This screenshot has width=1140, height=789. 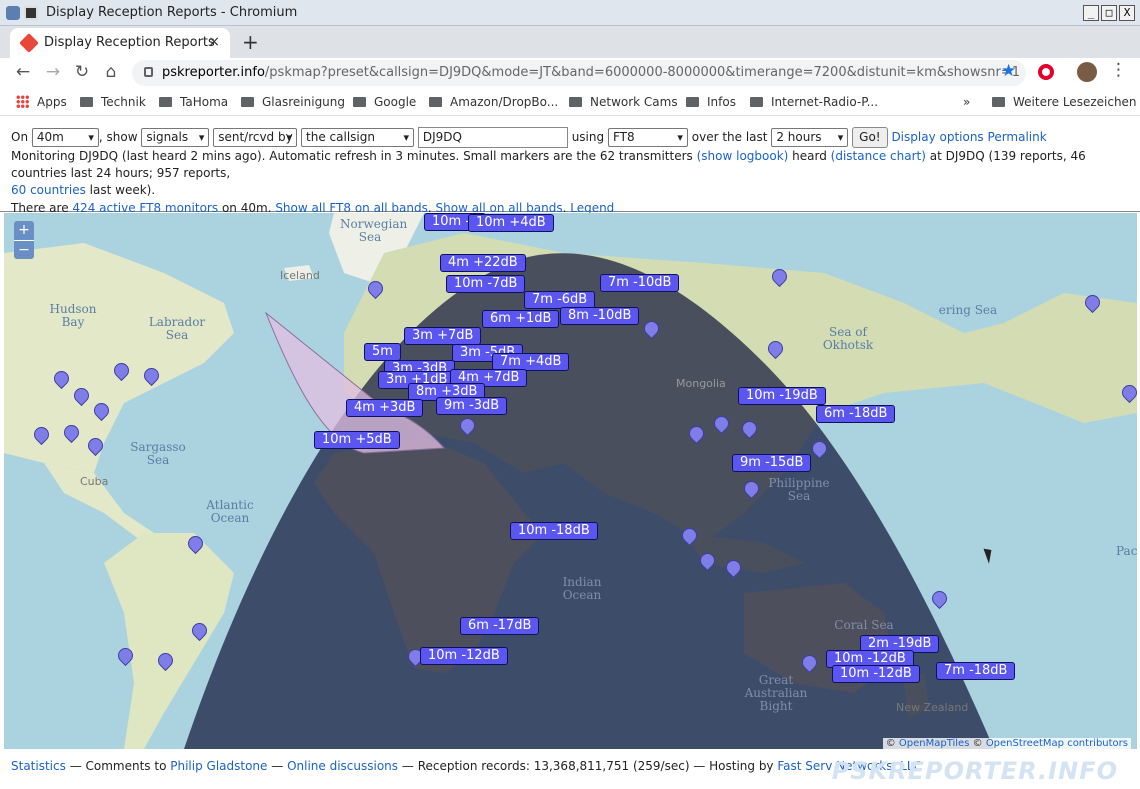 What do you see at coordinates (647, 137) in the screenshot?
I see `mode-select: FT8` at bounding box center [647, 137].